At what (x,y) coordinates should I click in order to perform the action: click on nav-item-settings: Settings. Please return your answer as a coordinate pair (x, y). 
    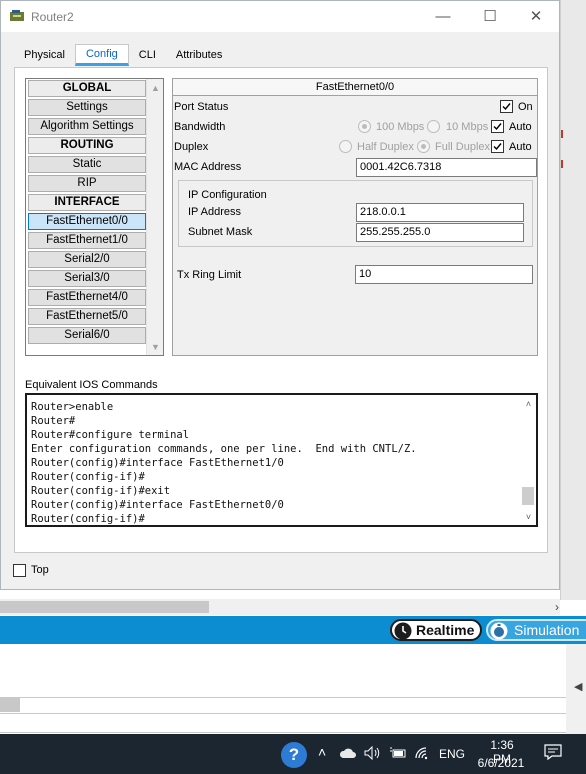
    Looking at the image, I should click on (87, 107).